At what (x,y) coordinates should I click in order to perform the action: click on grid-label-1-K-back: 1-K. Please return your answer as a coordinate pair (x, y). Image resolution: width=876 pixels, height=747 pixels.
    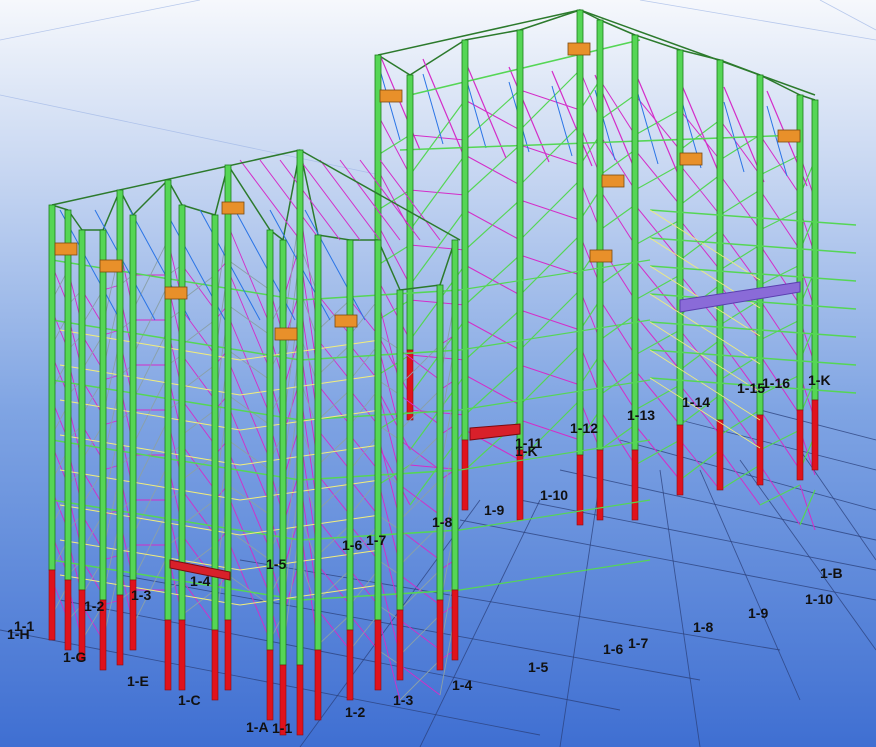
    Looking at the image, I should click on (819, 380).